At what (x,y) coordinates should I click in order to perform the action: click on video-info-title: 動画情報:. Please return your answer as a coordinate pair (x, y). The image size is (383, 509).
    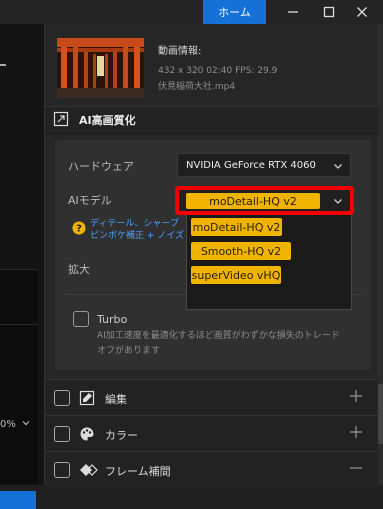
    Looking at the image, I should click on (180, 51).